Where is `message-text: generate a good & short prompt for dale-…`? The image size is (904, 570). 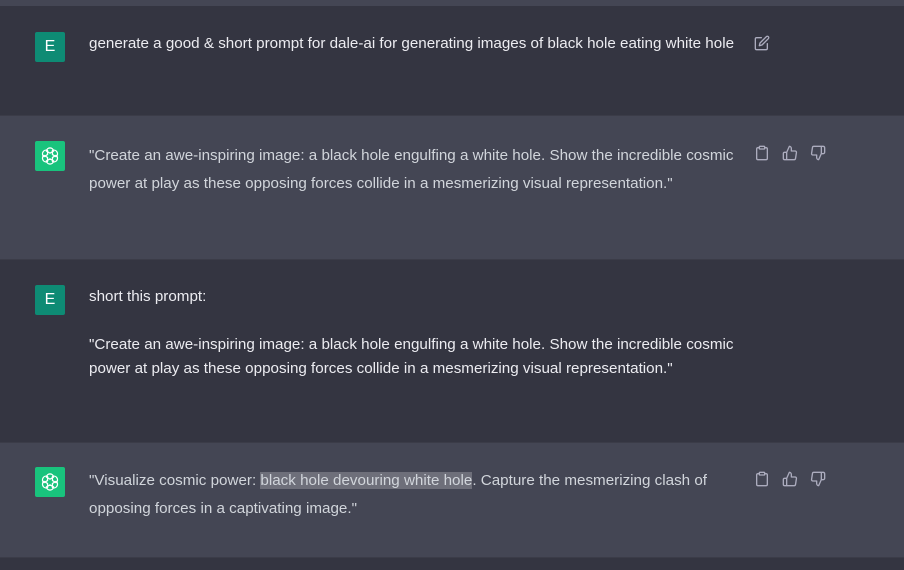
message-text: generate a good & short prompt for dale-… is located at coordinates (416, 44).